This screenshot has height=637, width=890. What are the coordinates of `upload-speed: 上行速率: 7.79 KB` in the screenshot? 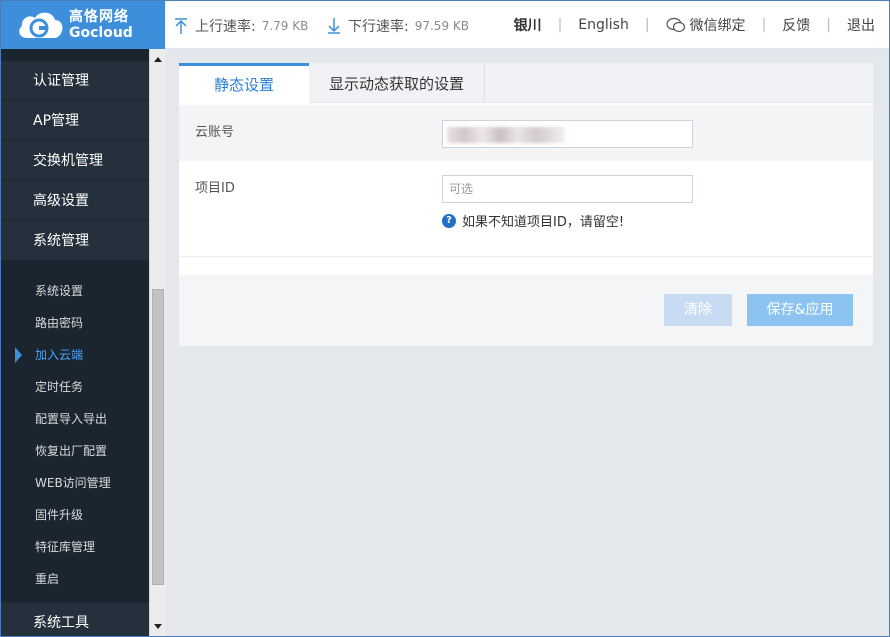 It's located at (240, 26).